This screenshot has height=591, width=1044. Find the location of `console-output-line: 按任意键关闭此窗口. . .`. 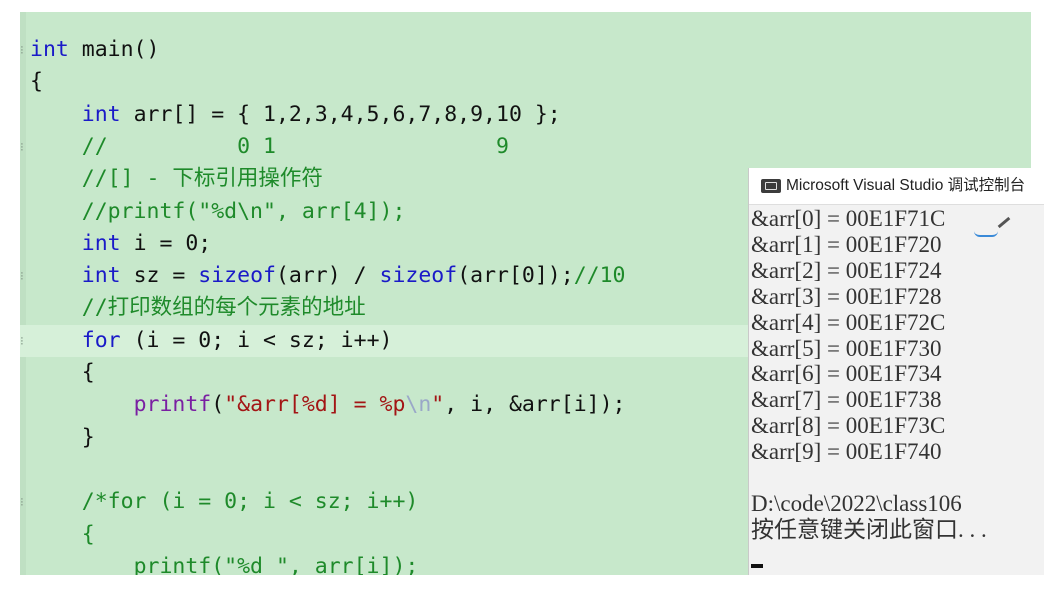

console-output-line: 按任意键关闭此窗口. . . is located at coordinates (869, 529).